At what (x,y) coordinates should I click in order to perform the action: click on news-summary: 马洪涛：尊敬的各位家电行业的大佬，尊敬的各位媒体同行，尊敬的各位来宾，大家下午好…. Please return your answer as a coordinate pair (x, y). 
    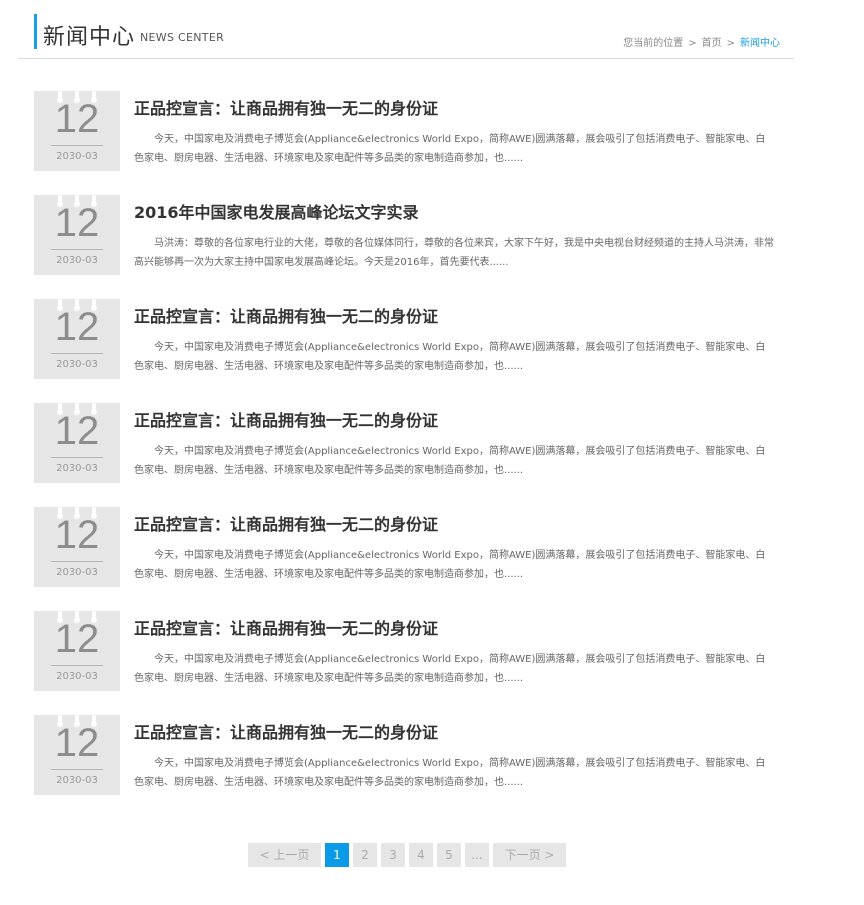
    Looking at the image, I should click on (454, 253).